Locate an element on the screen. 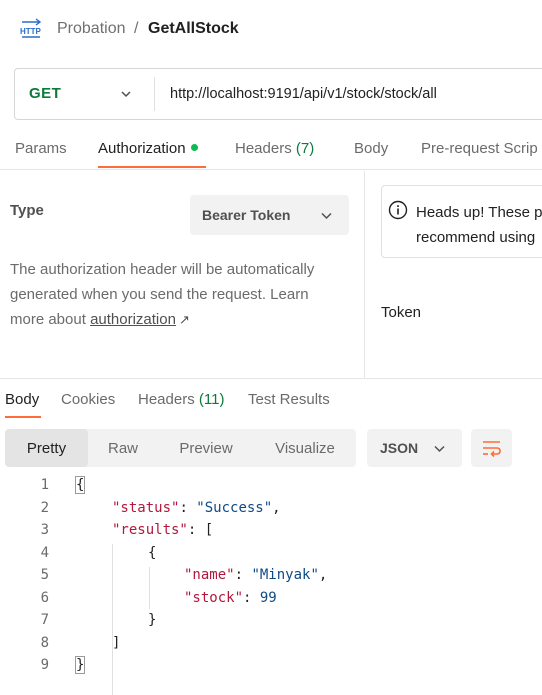 This screenshot has width=542, height=695. tab-response-cookies: Cookies is located at coordinates (88, 399).